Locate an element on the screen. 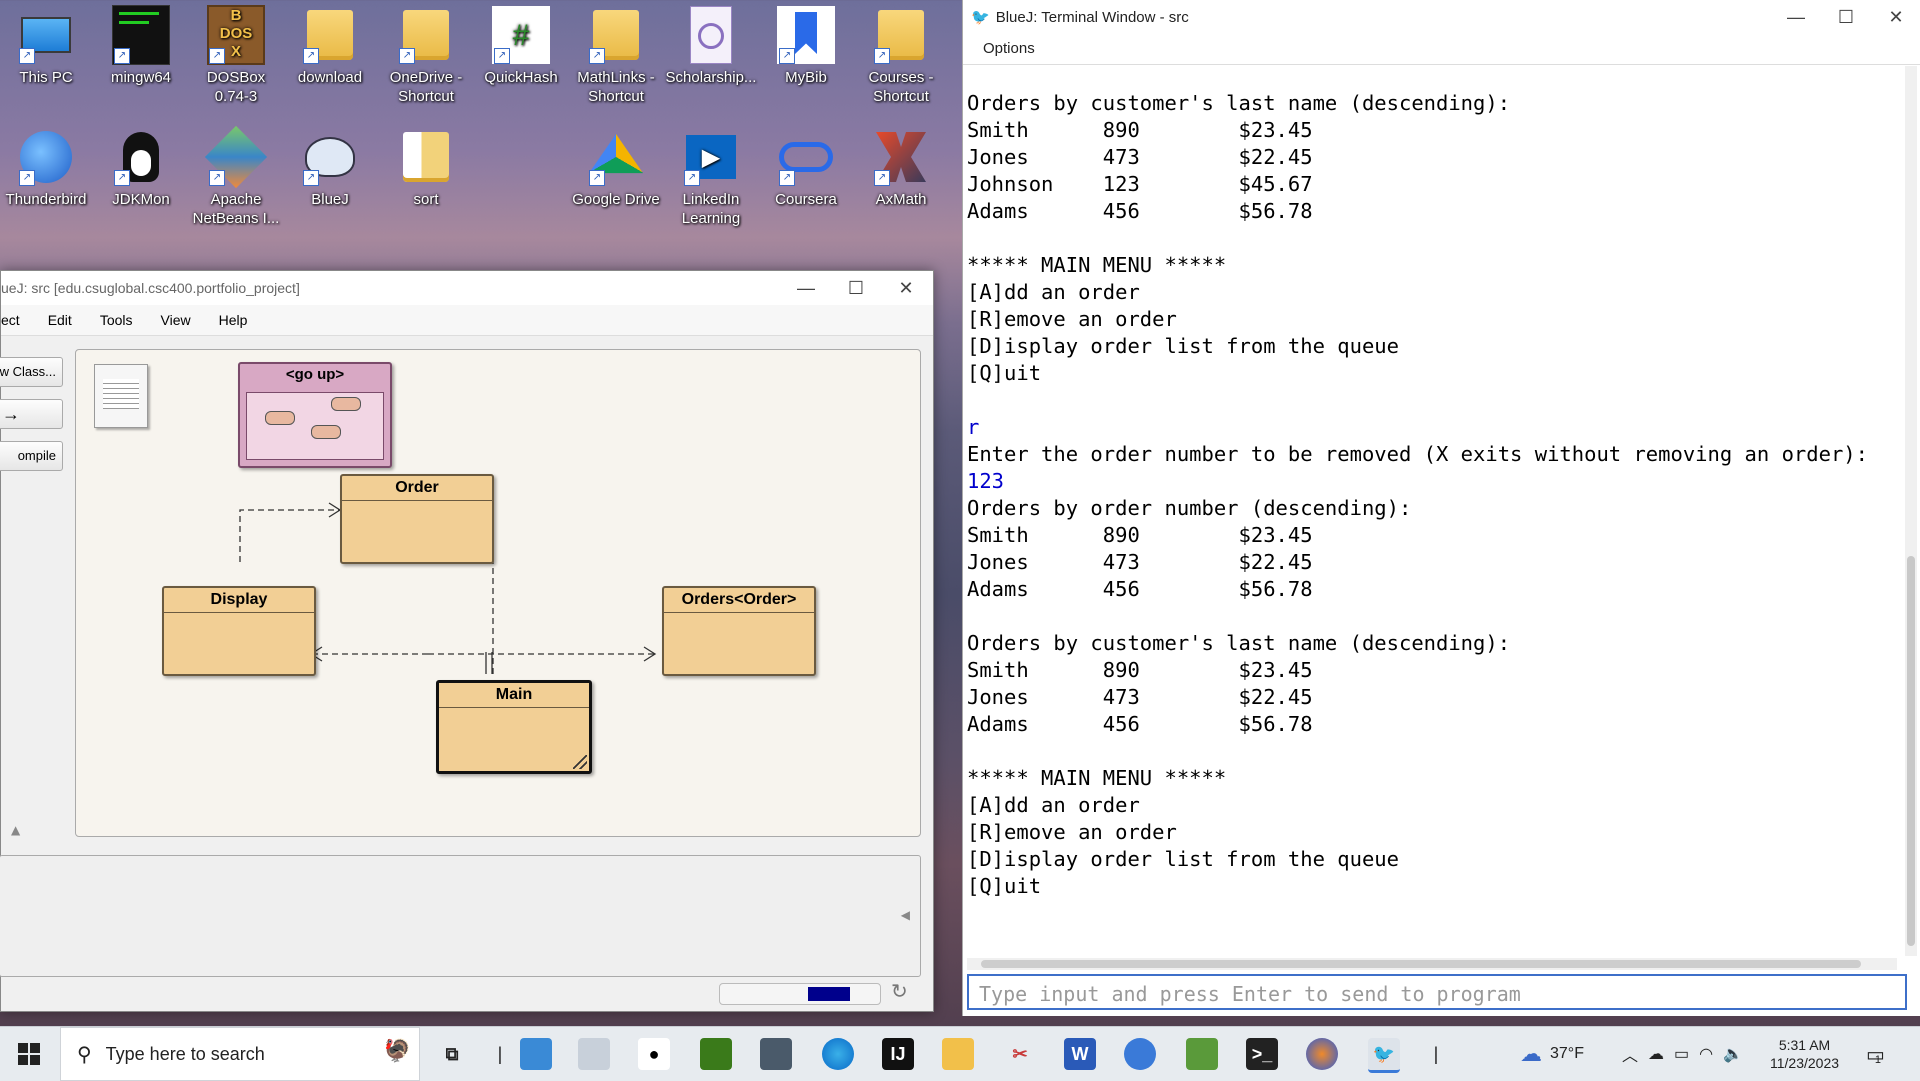 Image resolution: width=1920 pixels, height=1081 pixels. menu-options: Options is located at coordinates (1441, 49).